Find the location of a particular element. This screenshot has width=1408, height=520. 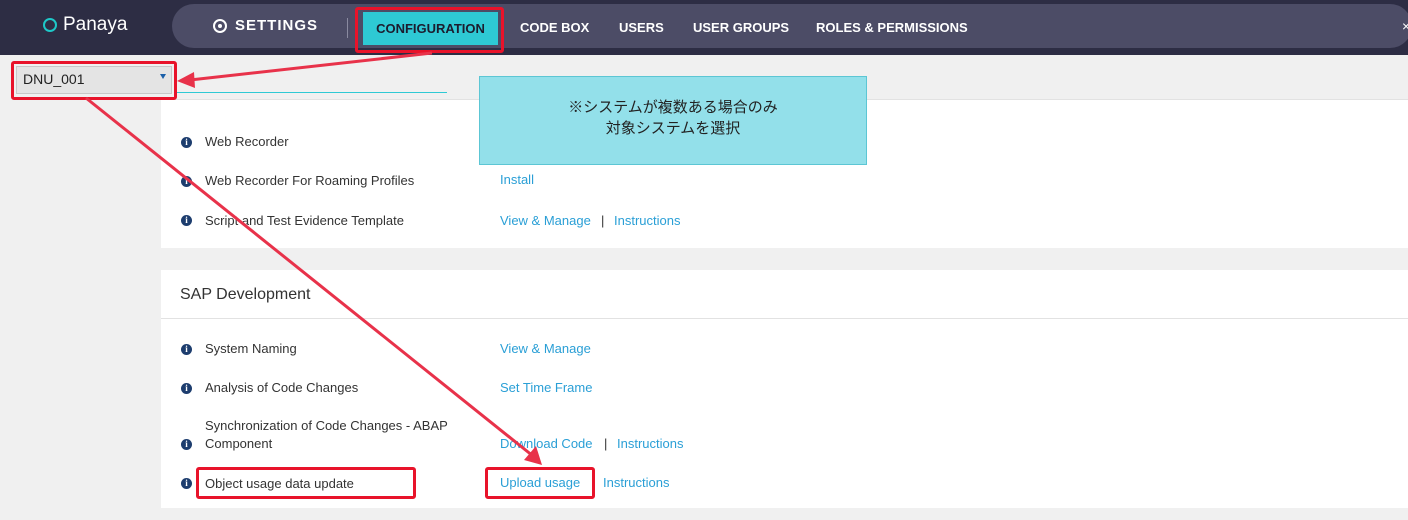

arrow-config-to-select is located at coordinates (311, 66).